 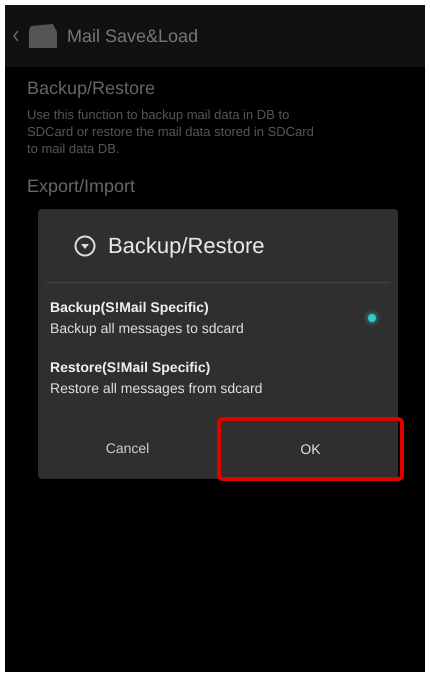 I want to click on dialog-button: OK, so click(x=310, y=449).